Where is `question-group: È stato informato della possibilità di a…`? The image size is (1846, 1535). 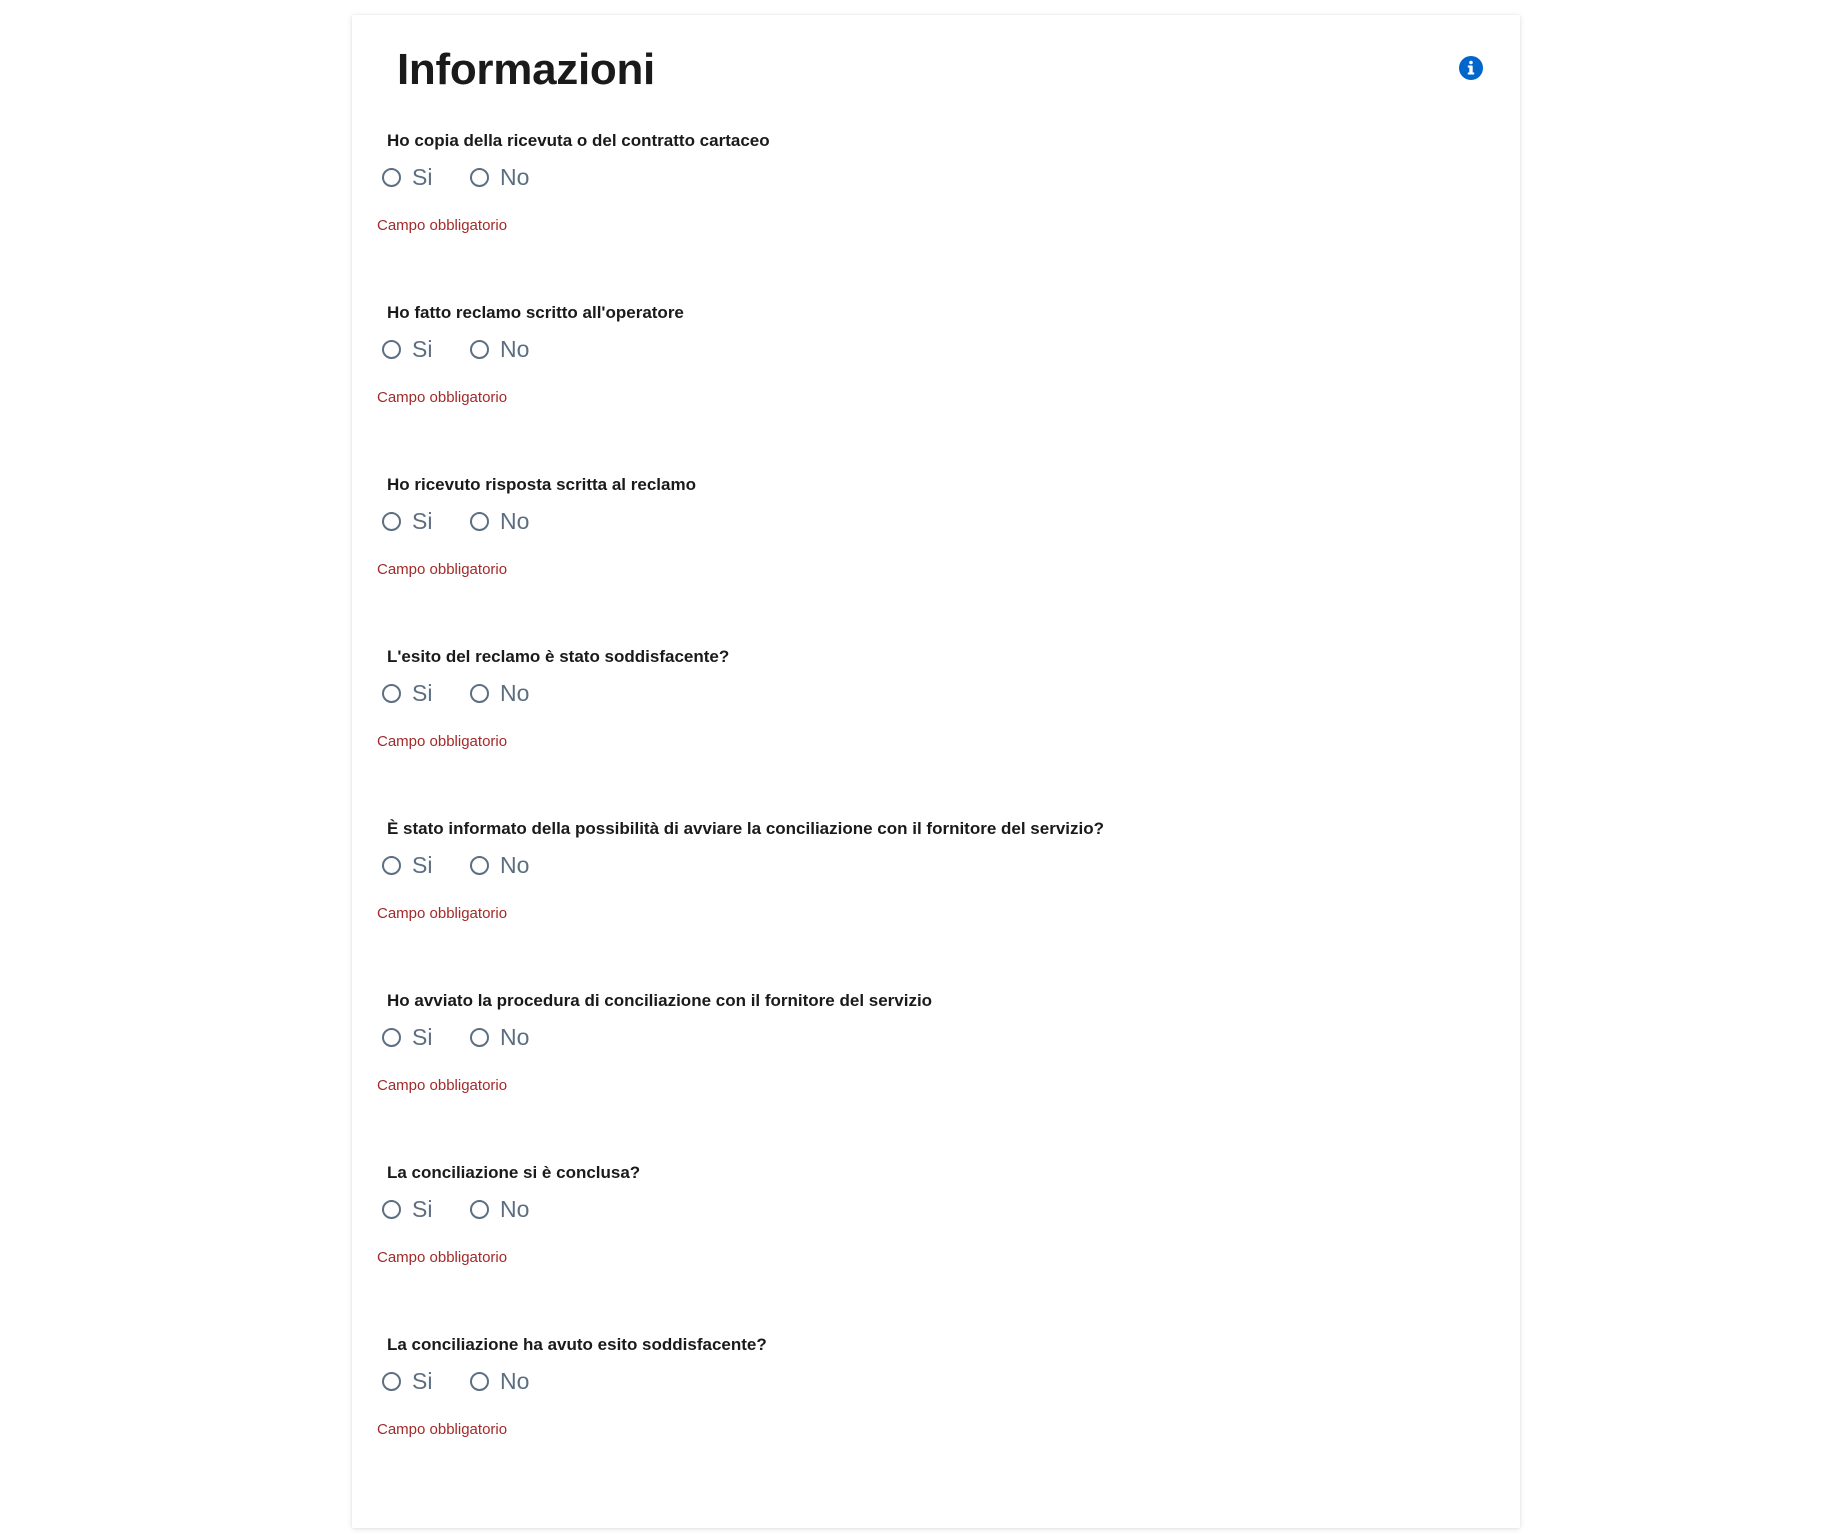 question-group: È stato informato della possibilità di a… is located at coordinates (936, 903).